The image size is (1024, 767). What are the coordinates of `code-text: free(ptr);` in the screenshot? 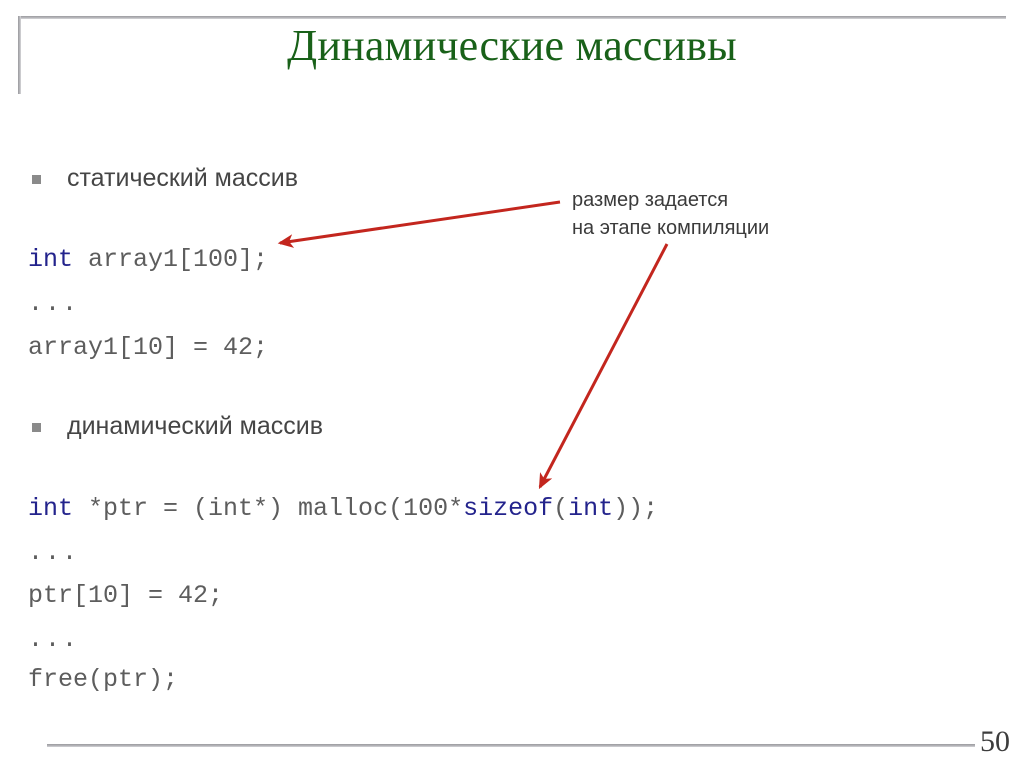 It's located at (103, 679).